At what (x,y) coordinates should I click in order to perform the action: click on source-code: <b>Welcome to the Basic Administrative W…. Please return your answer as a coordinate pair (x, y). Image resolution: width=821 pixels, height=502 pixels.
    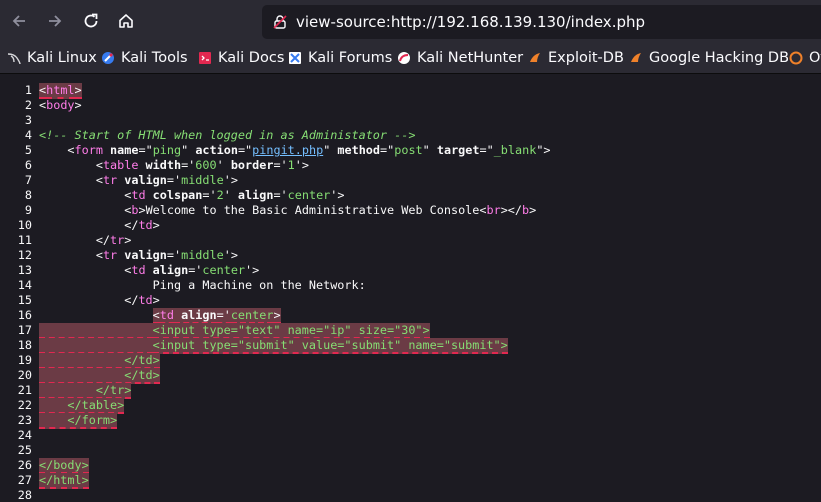
    Looking at the image, I should click on (287, 210).